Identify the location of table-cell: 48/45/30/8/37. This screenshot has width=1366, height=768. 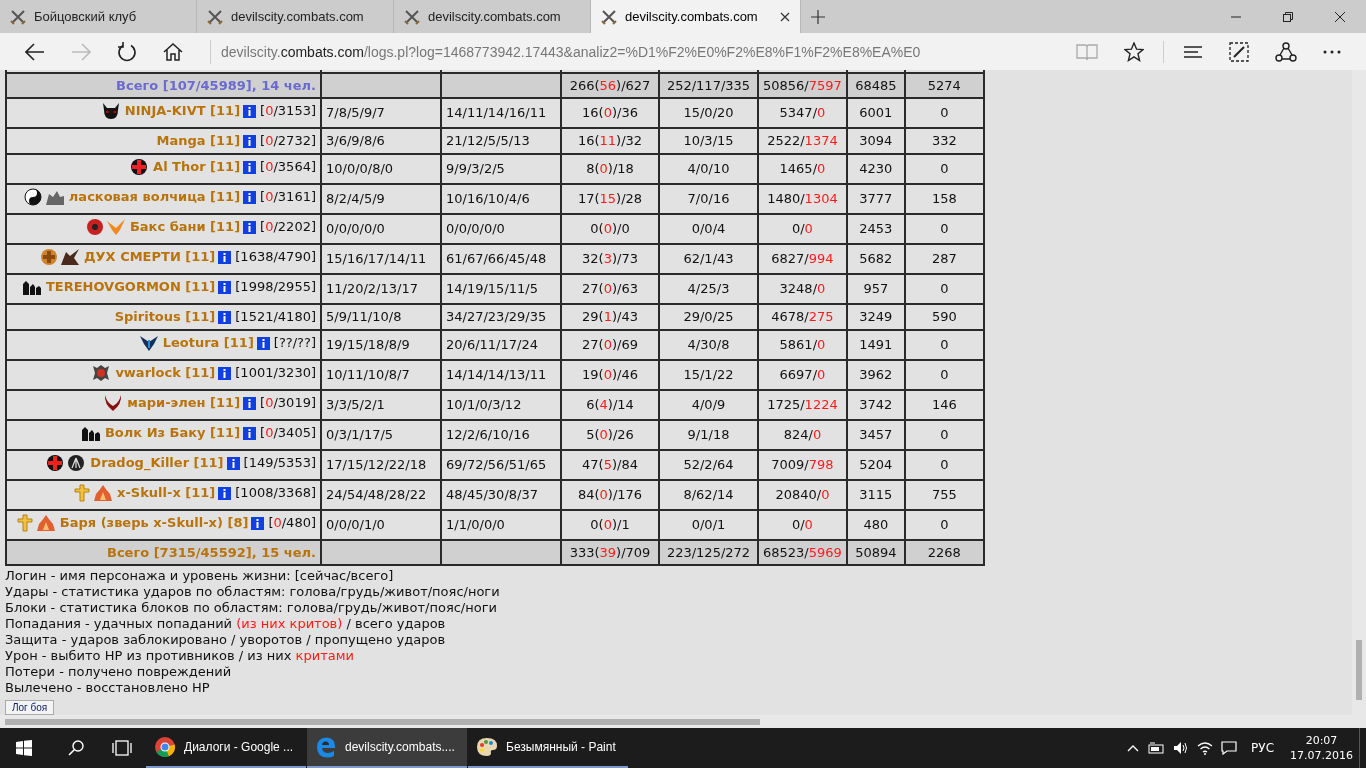
(501, 495).